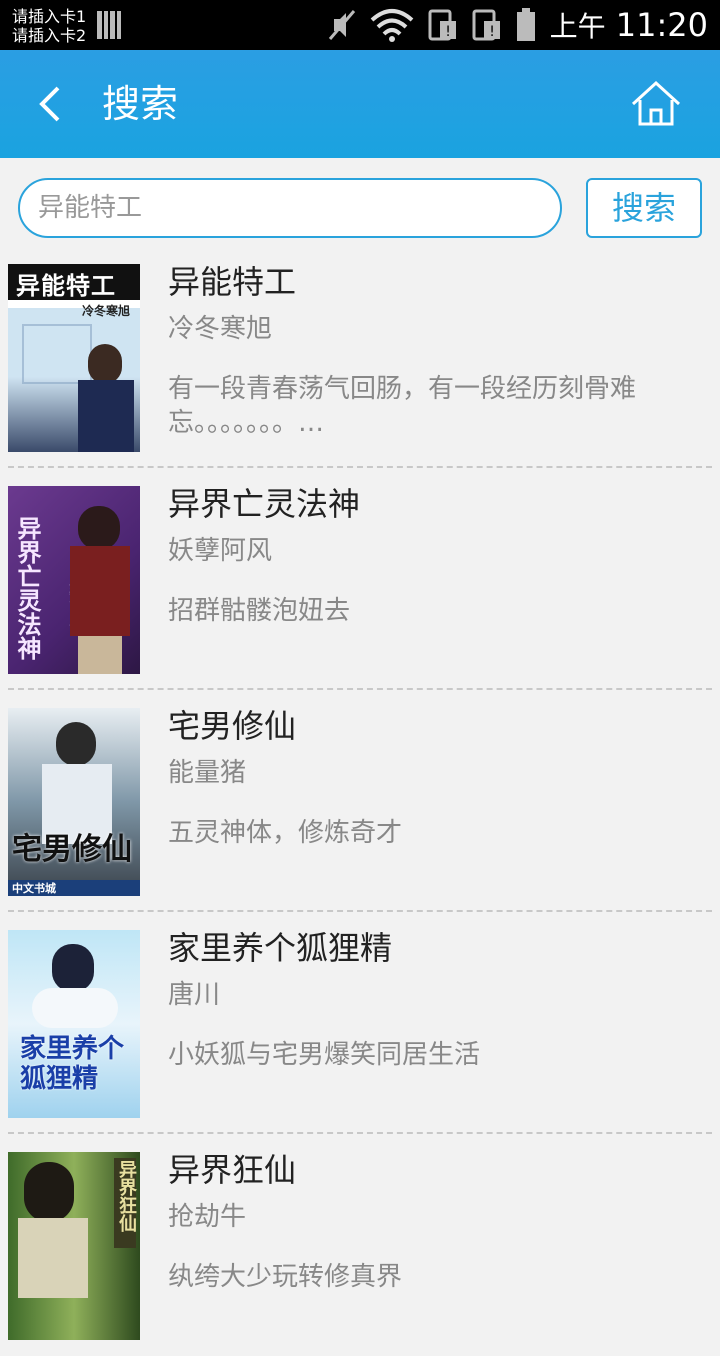 The height and width of the screenshot is (1356, 720). I want to click on app-header: 搜索, so click(360, 104).